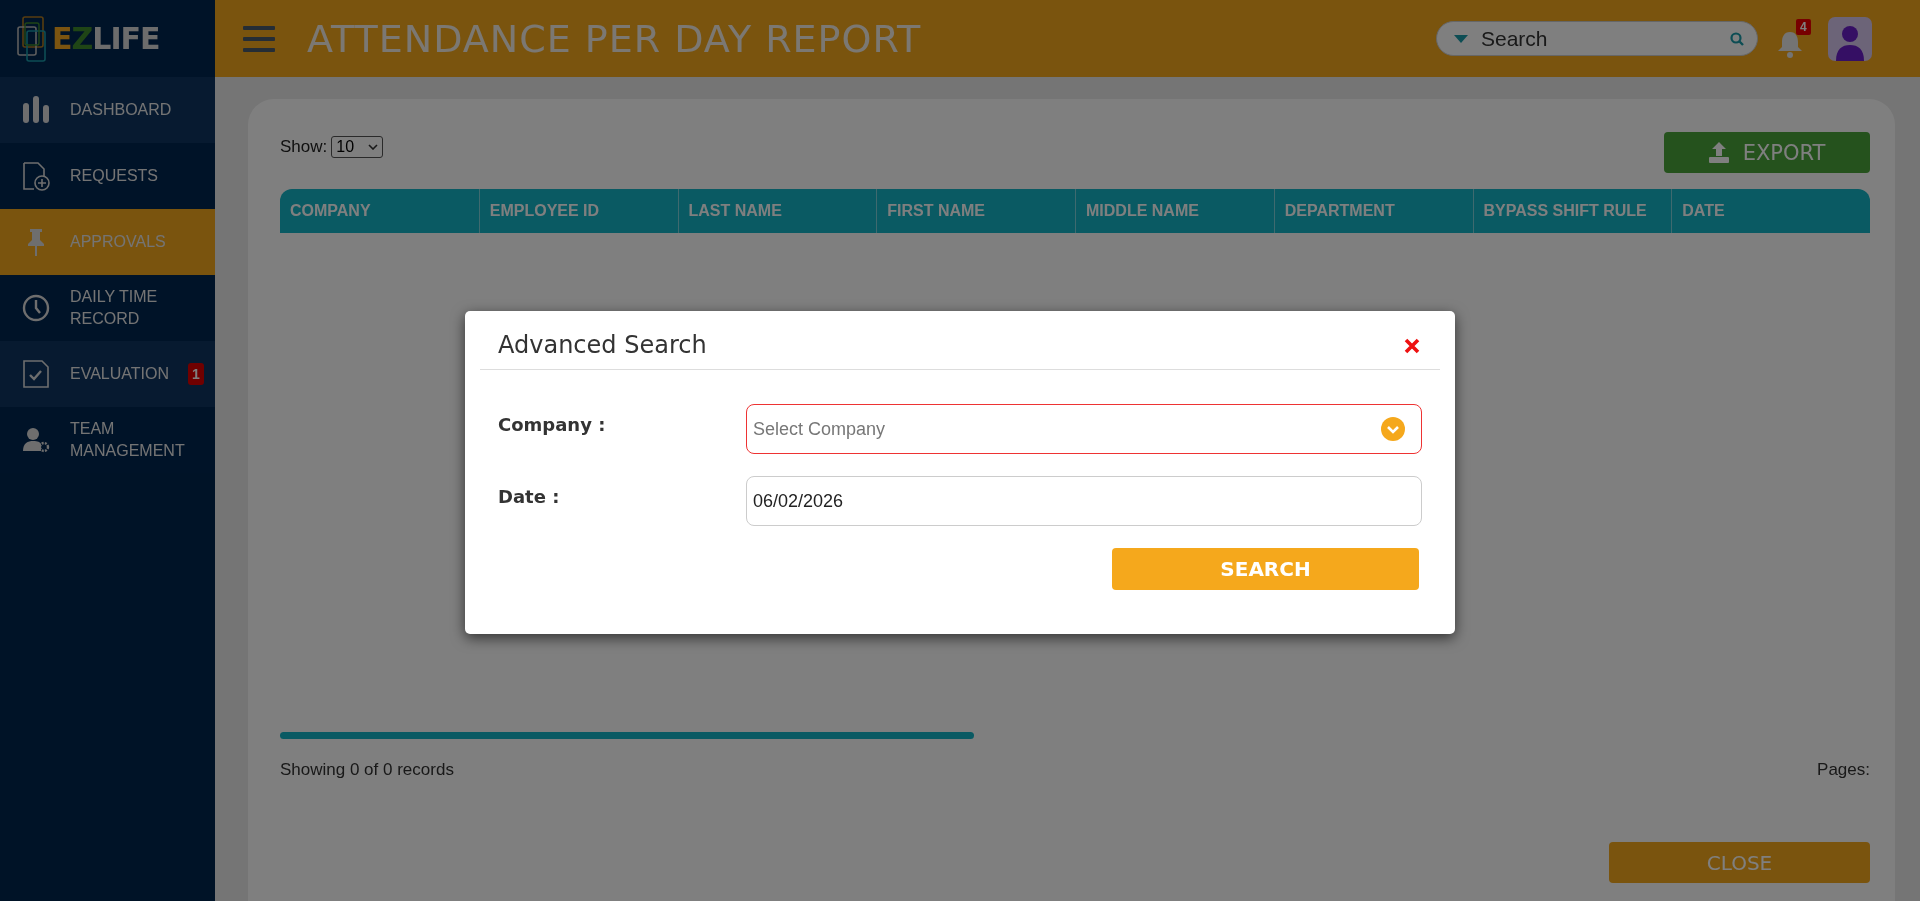 The height and width of the screenshot is (901, 1920). Describe the element at coordinates (36, 308) in the screenshot. I see `clock-icon` at that location.